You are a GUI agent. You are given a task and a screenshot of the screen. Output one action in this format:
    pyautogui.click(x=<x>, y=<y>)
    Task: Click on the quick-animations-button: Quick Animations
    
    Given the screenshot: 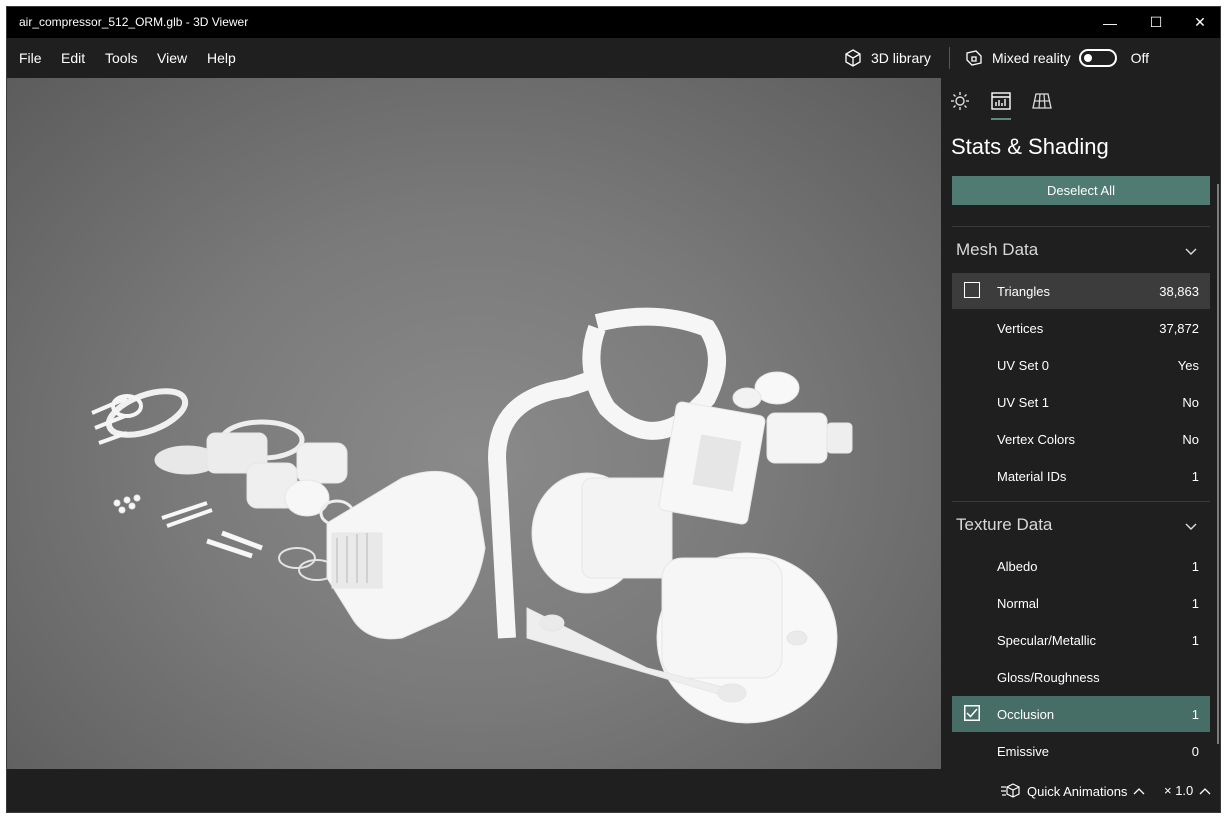 What is the action you would take?
    pyautogui.click(x=1073, y=791)
    